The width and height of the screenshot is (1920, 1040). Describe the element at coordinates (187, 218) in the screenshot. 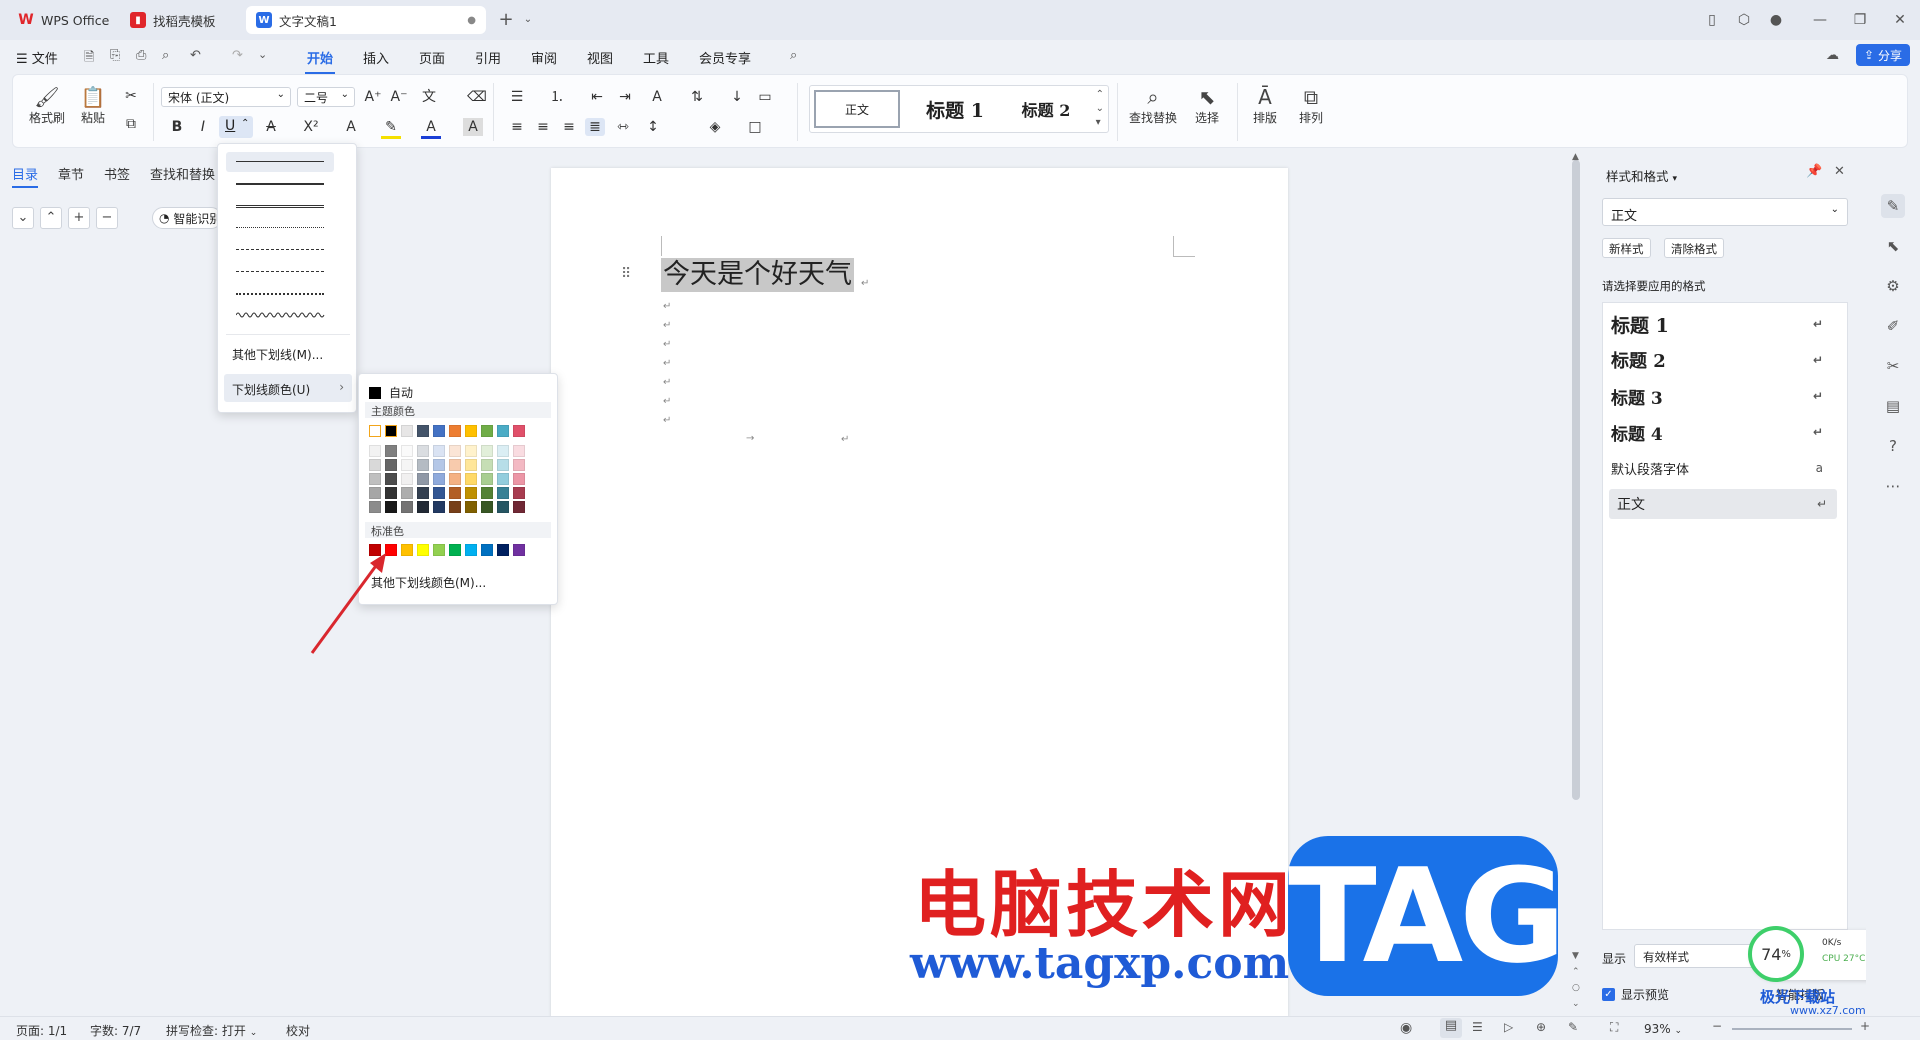

I see `smart-recognize-button: ◔ 智能识别` at that location.